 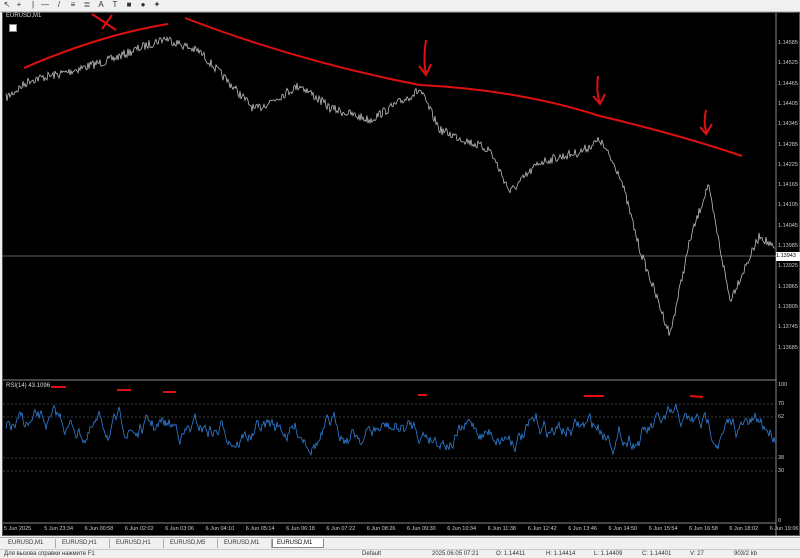 I want to click on time-tick-label: 6 Jun 03:06, so click(x=179, y=529).